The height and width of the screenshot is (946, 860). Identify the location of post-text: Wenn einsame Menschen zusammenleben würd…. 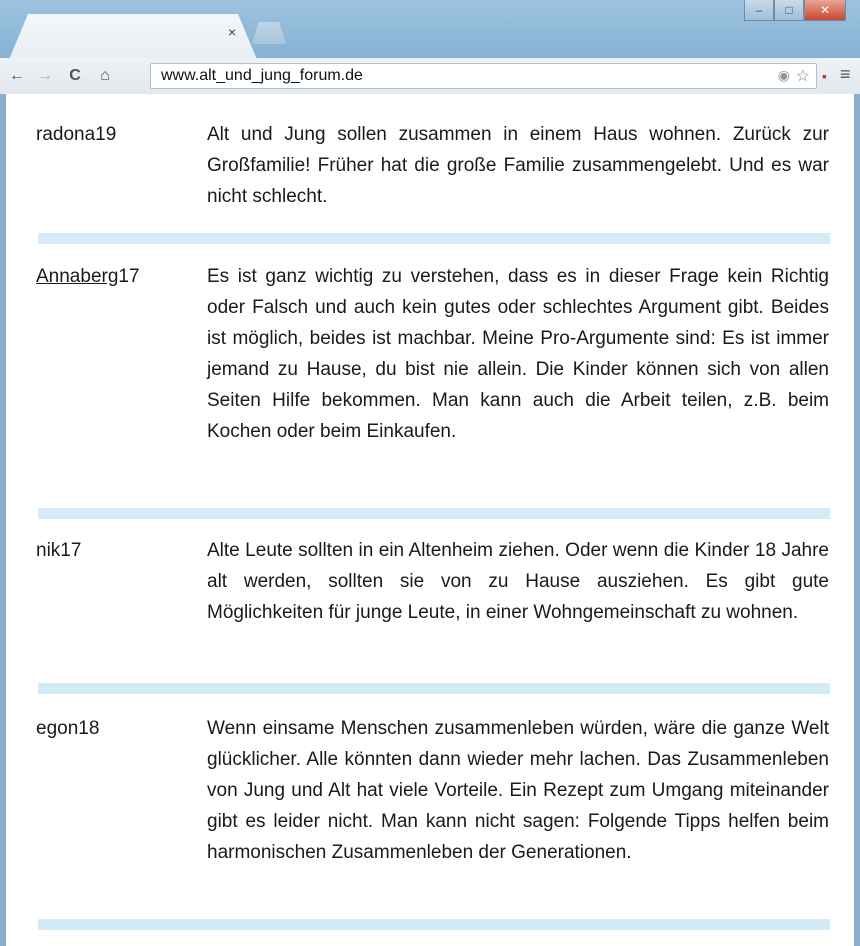
(518, 790).